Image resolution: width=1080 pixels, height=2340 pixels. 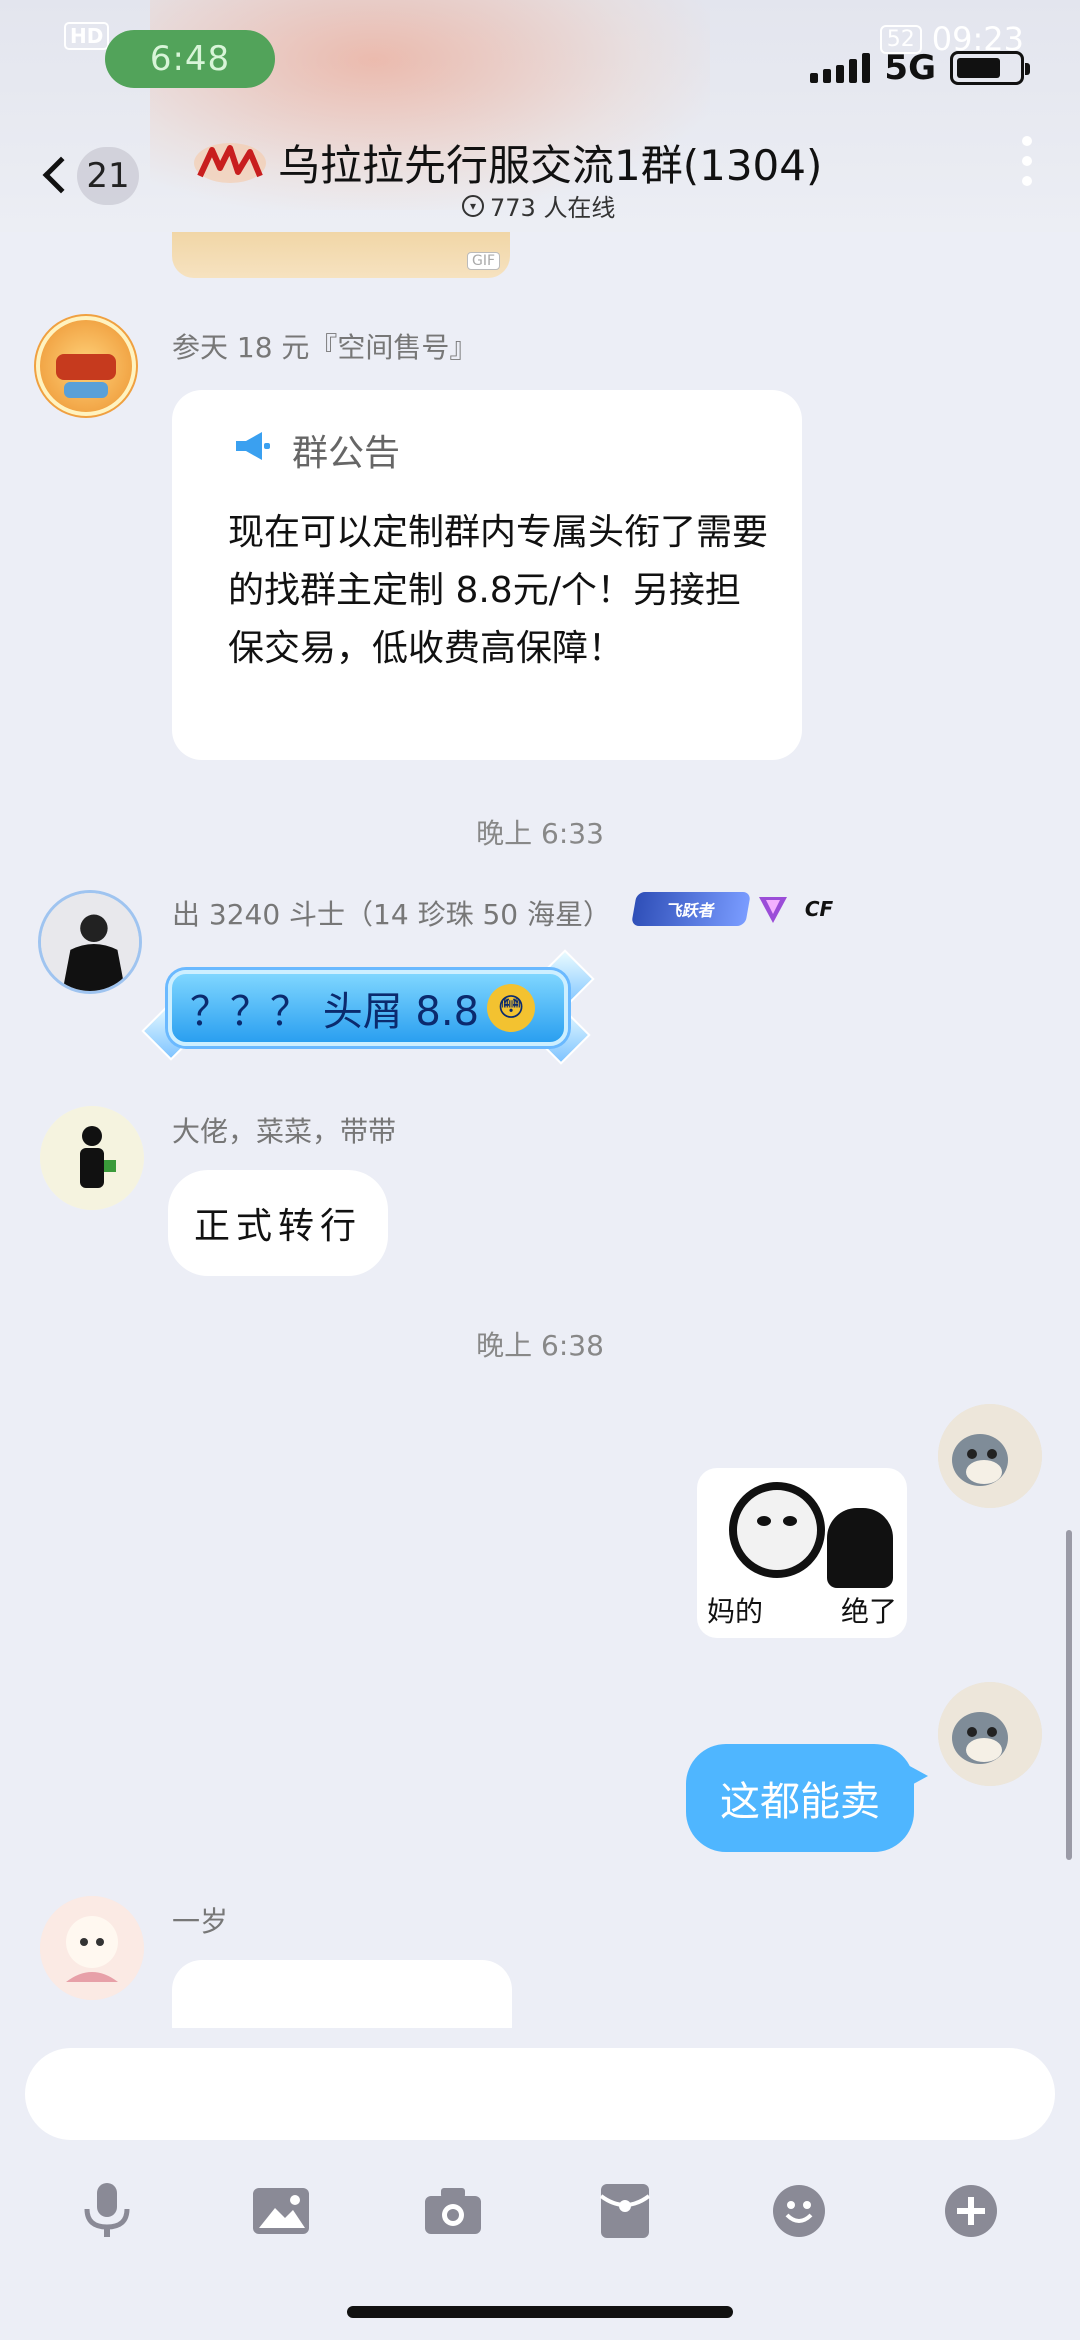 What do you see at coordinates (777, 1530) in the screenshot?
I see `panda-face-icon` at bounding box center [777, 1530].